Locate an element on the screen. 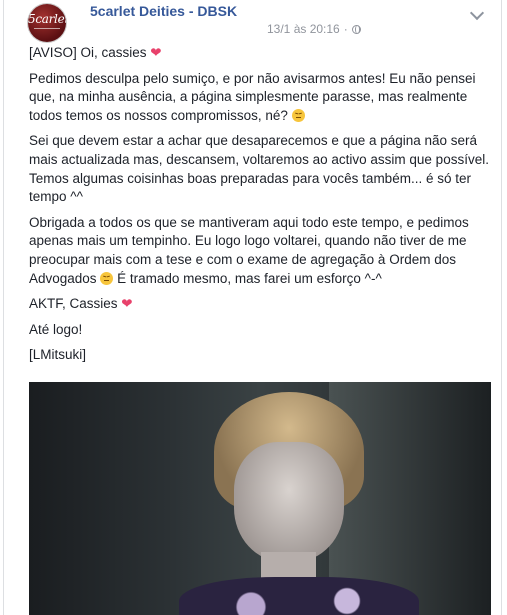  paragraph-bye: Até logo! is located at coordinates (260, 330).